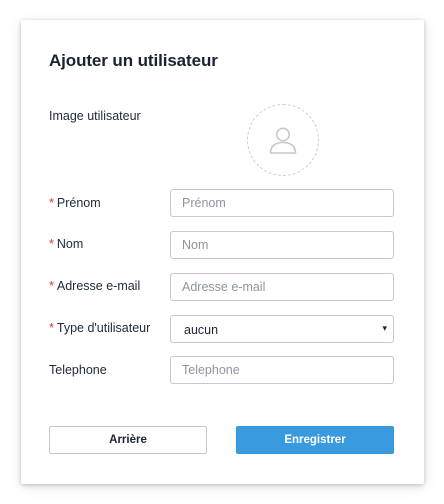  Describe the element at coordinates (95, 286) in the screenshot. I see `email-label: * Adresse e-mail` at that location.